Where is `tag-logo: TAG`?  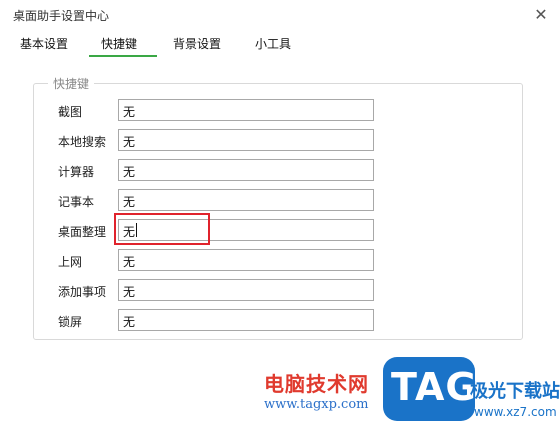
tag-logo: TAG is located at coordinates (430, 389).